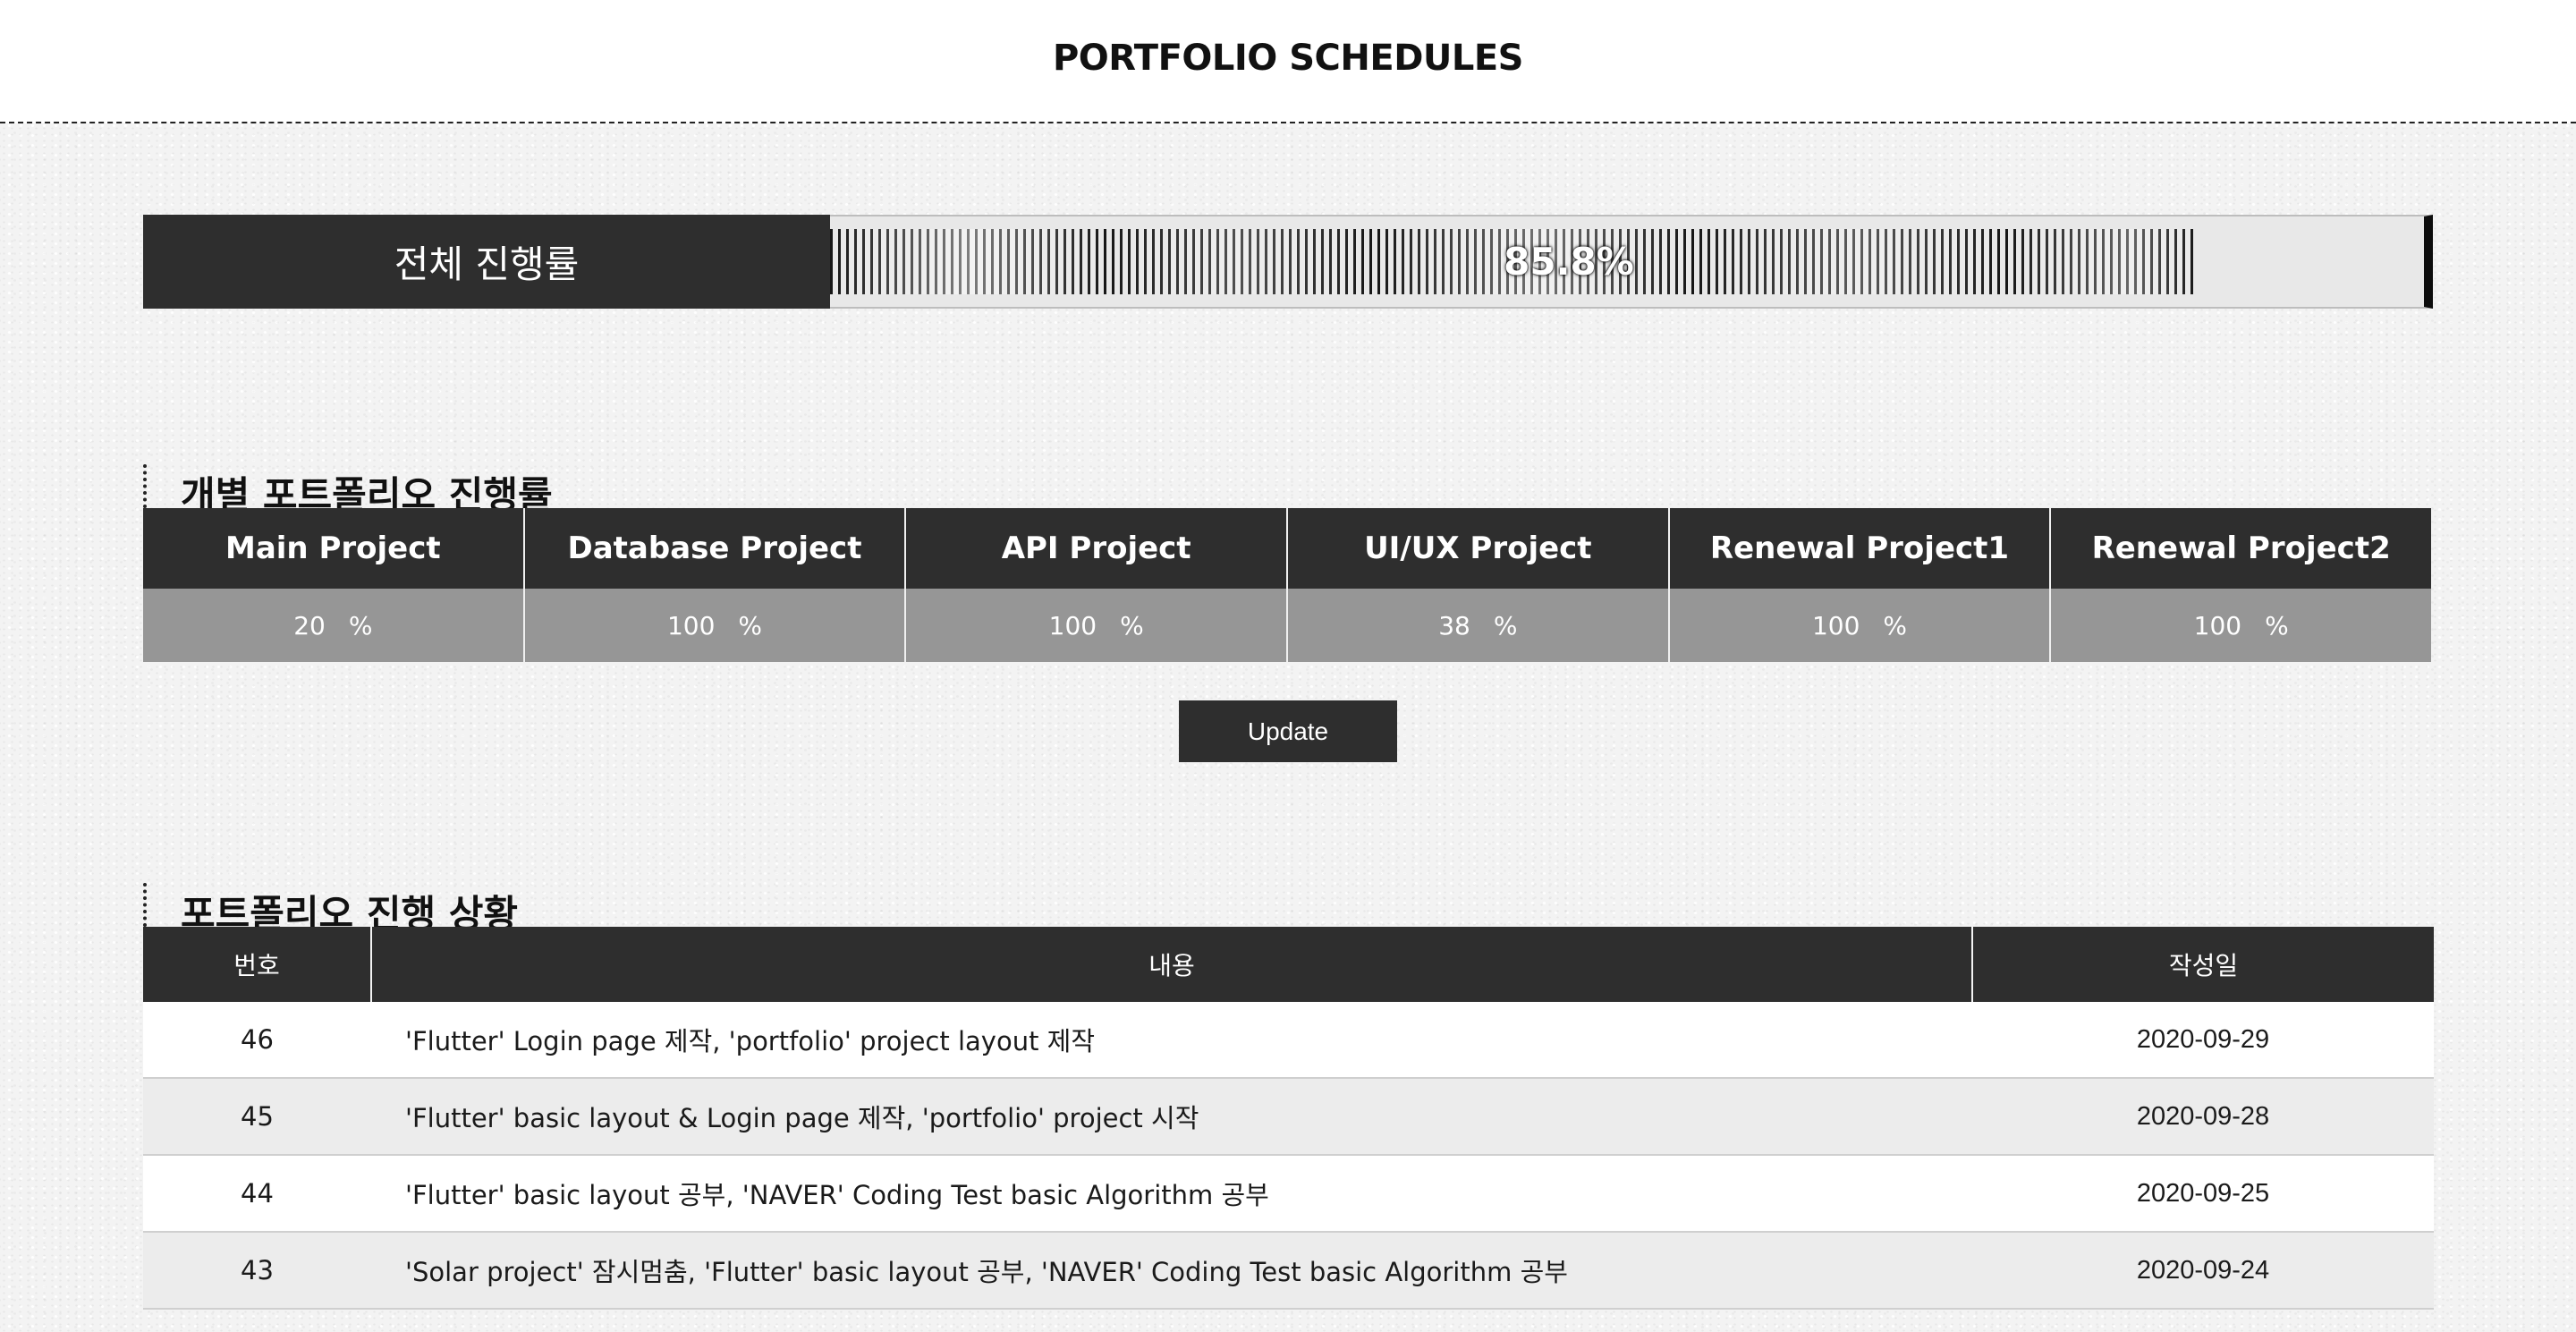  What do you see at coordinates (257, 1271) in the screenshot?
I see `row-number: 43` at bounding box center [257, 1271].